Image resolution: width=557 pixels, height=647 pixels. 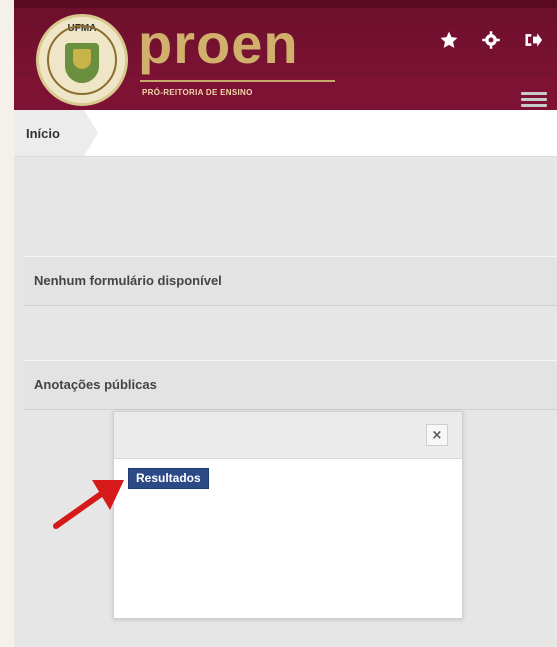 I want to click on panel-forms: Nenhum formulário disponível, so click(x=290, y=281).